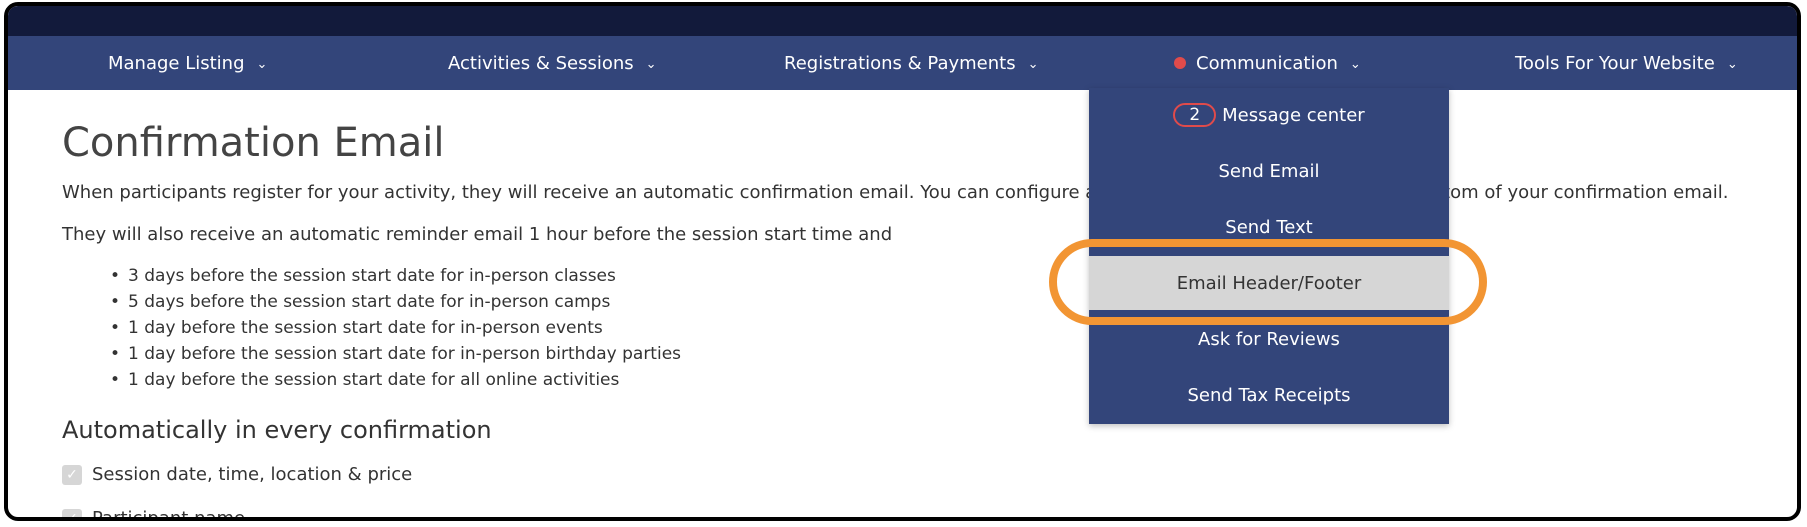 The image size is (1807, 527). What do you see at coordinates (1180, 63) in the screenshot?
I see `notification-dot-icon` at bounding box center [1180, 63].